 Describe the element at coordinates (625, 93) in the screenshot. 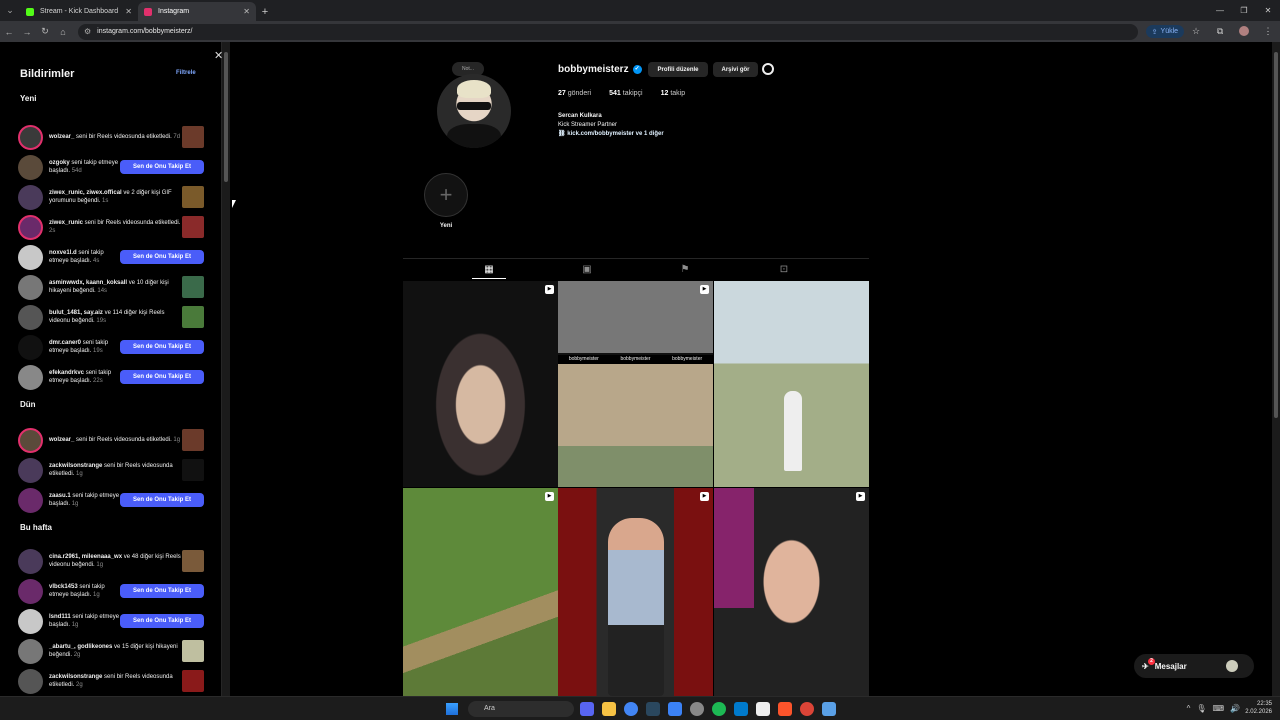

I see `followers-count: 541 takipçi` at that location.